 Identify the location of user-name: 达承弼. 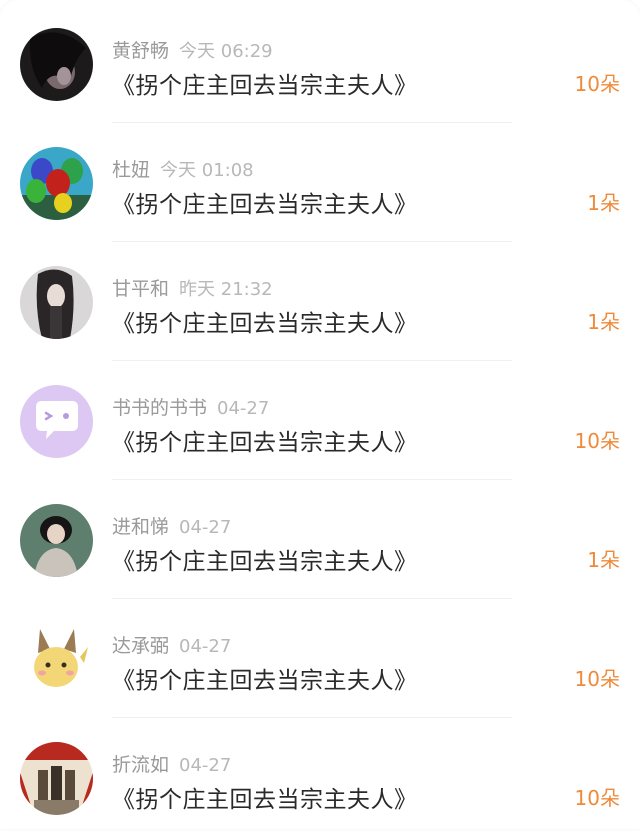
(141, 646).